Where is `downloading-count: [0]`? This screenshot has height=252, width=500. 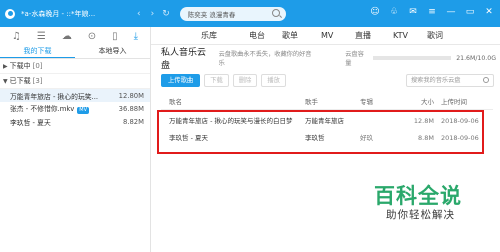
downloading-count: [0] is located at coordinates (37, 66).